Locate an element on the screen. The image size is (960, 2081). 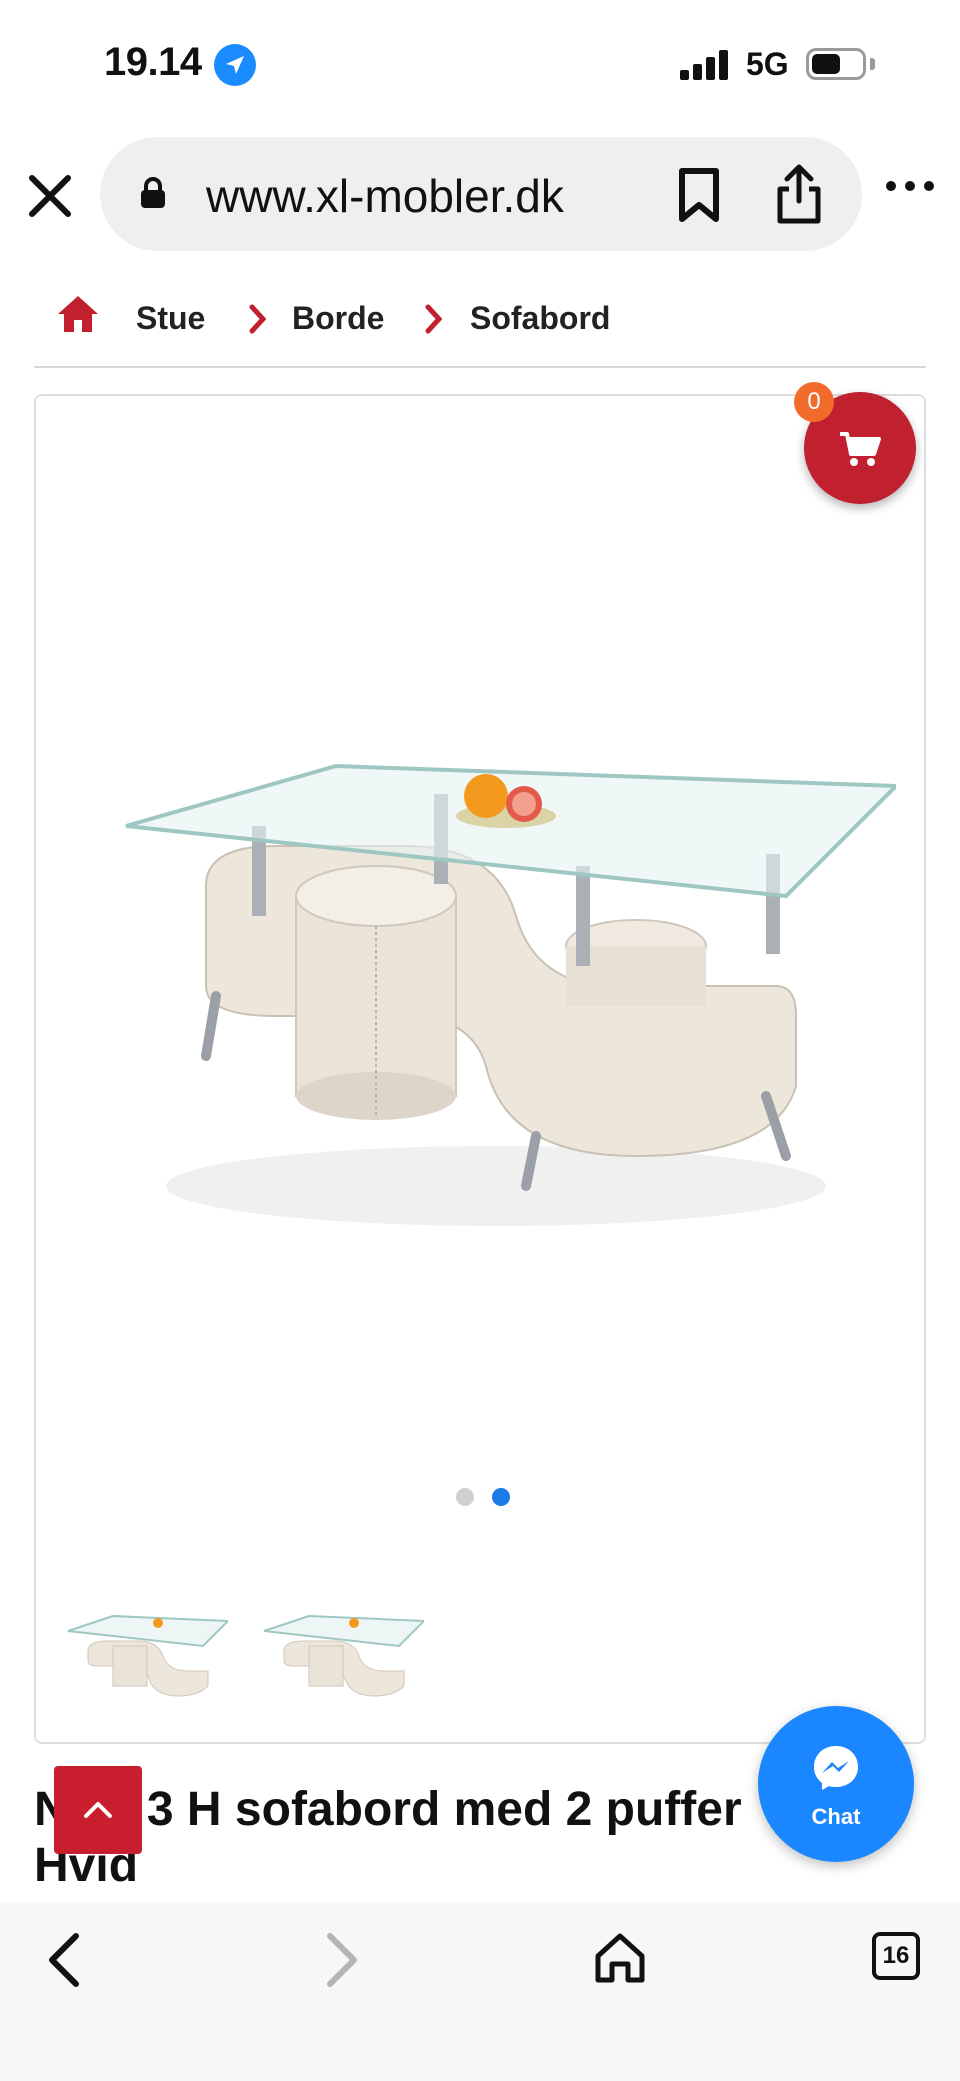
status-bar: 19.14 5G is located at coordinates (480, 65).